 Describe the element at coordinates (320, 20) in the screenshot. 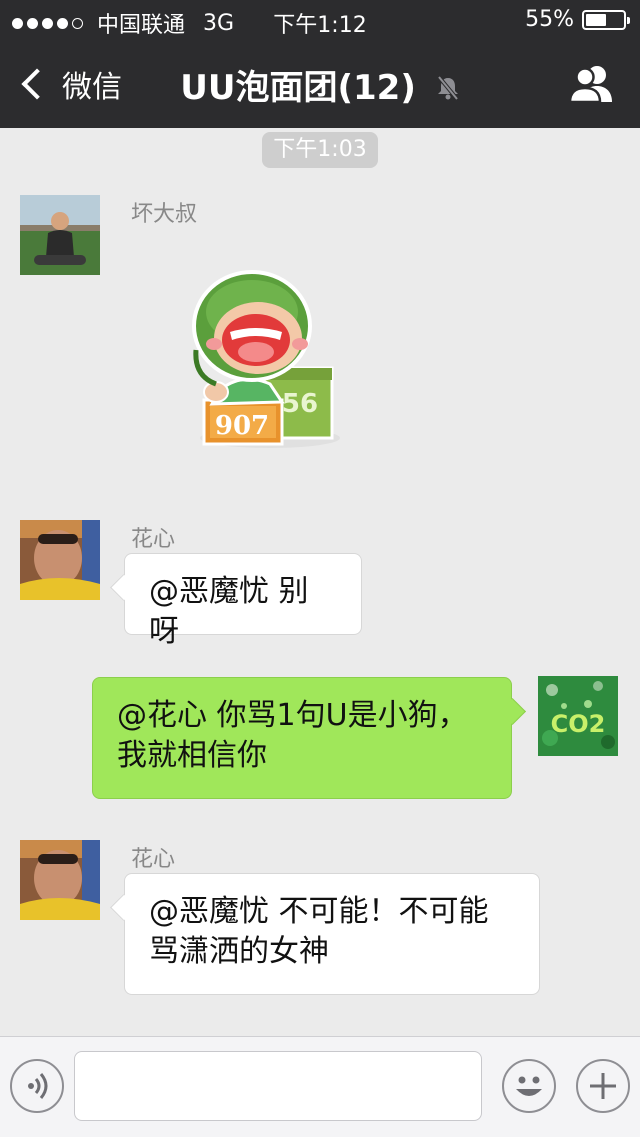

I see `status-bar: 中国联通 3G 下午1:12 55%` at that location.